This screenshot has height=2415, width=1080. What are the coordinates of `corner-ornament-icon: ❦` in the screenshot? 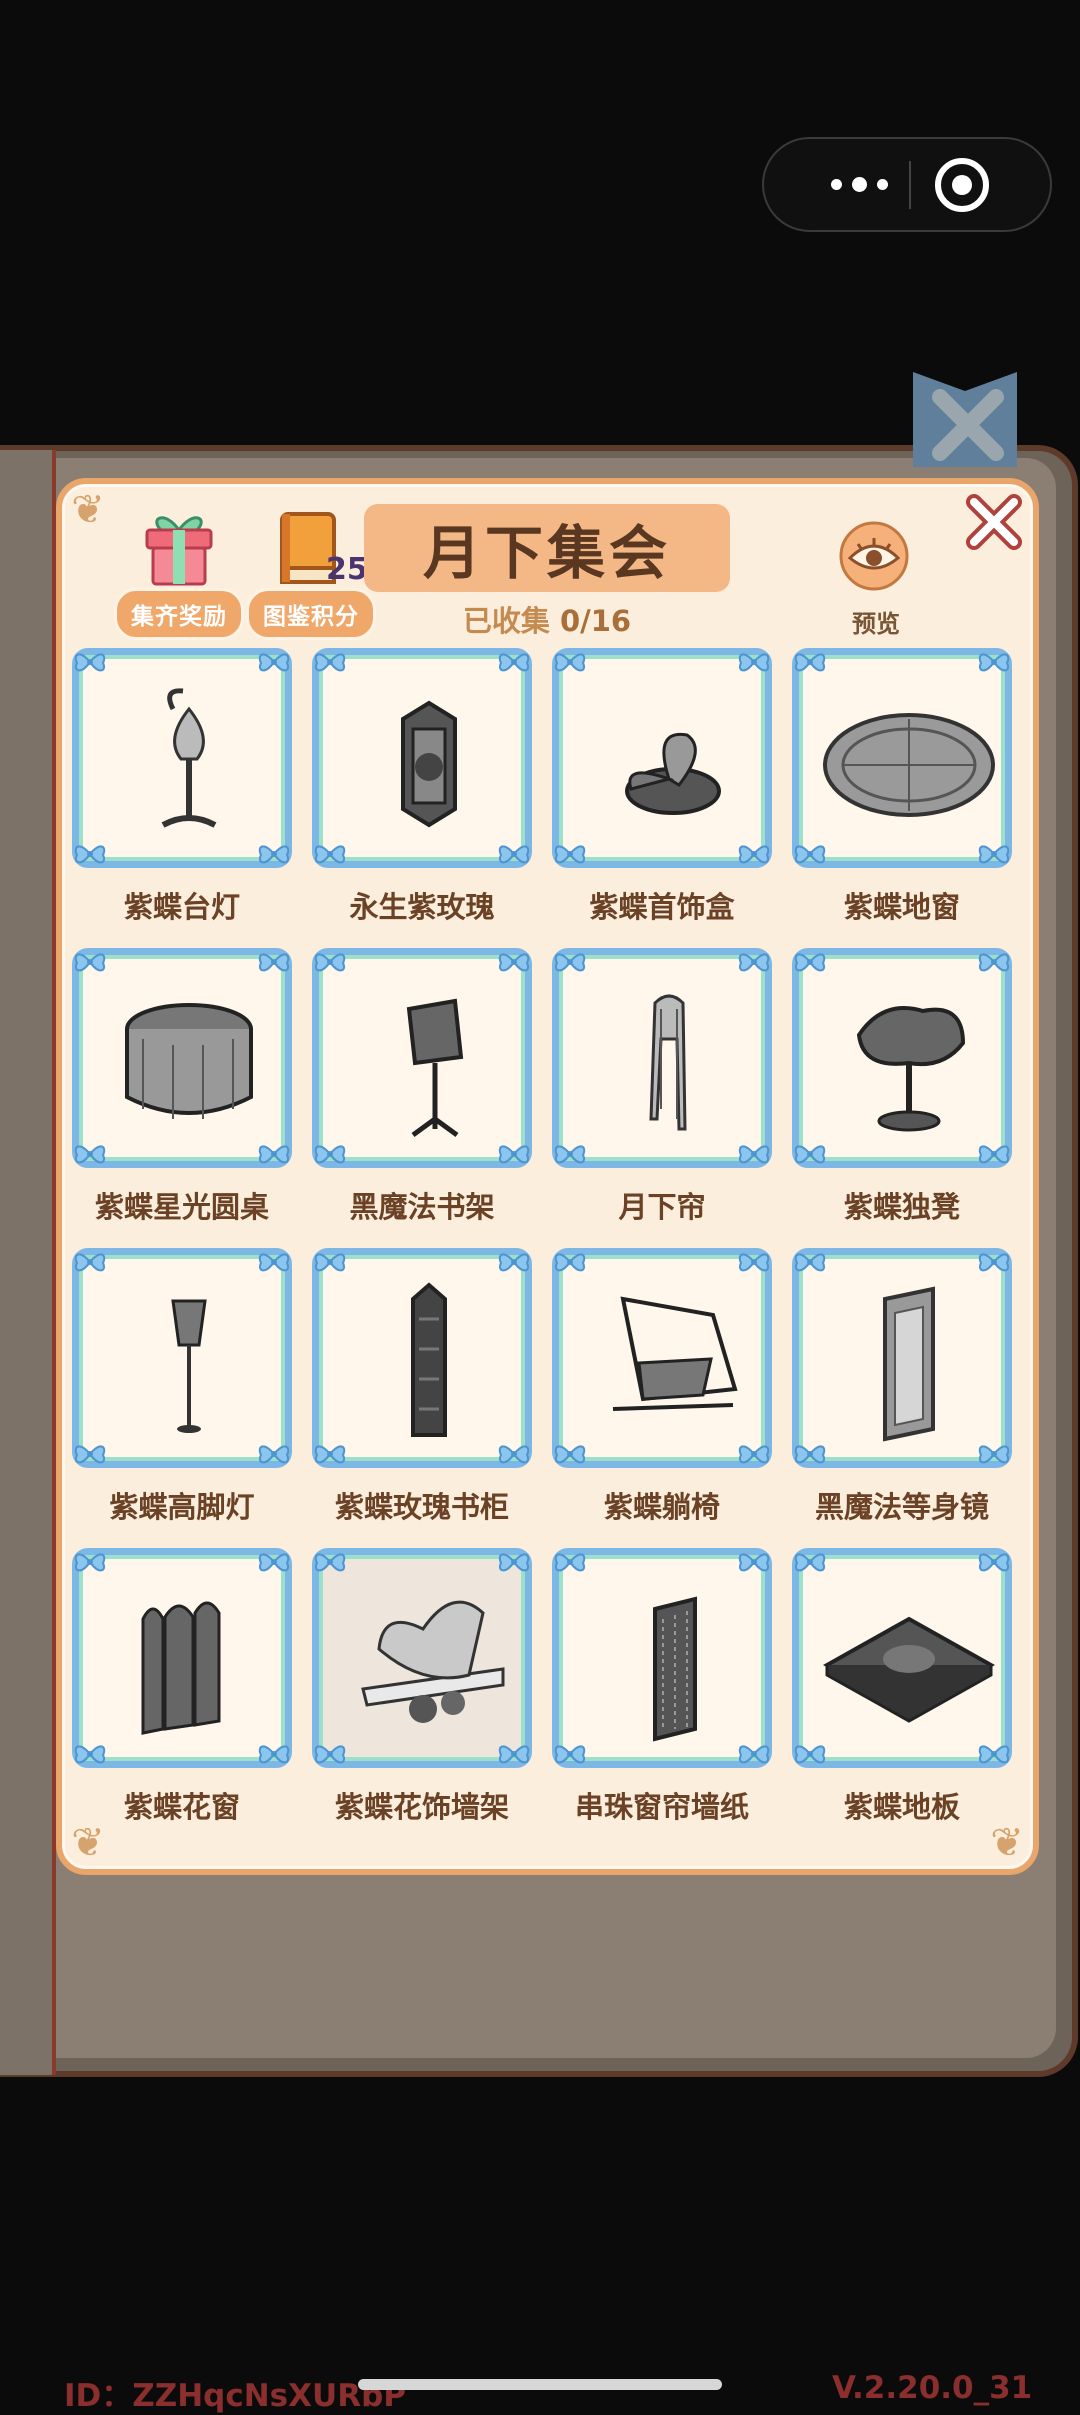 It's located at (88, 510).